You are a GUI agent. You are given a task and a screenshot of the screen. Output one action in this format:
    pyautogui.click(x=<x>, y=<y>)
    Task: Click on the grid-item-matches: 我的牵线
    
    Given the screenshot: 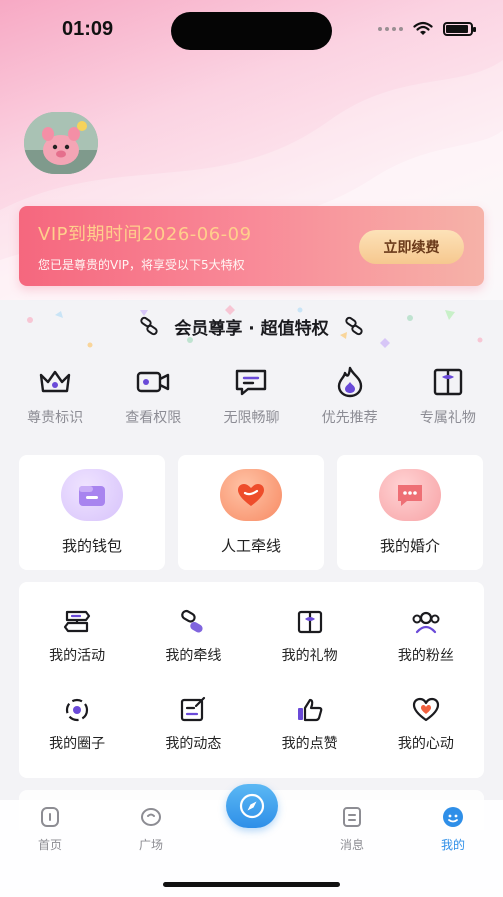 What is the action you would take?
    pyautogui.click(x=193, y=636)
    